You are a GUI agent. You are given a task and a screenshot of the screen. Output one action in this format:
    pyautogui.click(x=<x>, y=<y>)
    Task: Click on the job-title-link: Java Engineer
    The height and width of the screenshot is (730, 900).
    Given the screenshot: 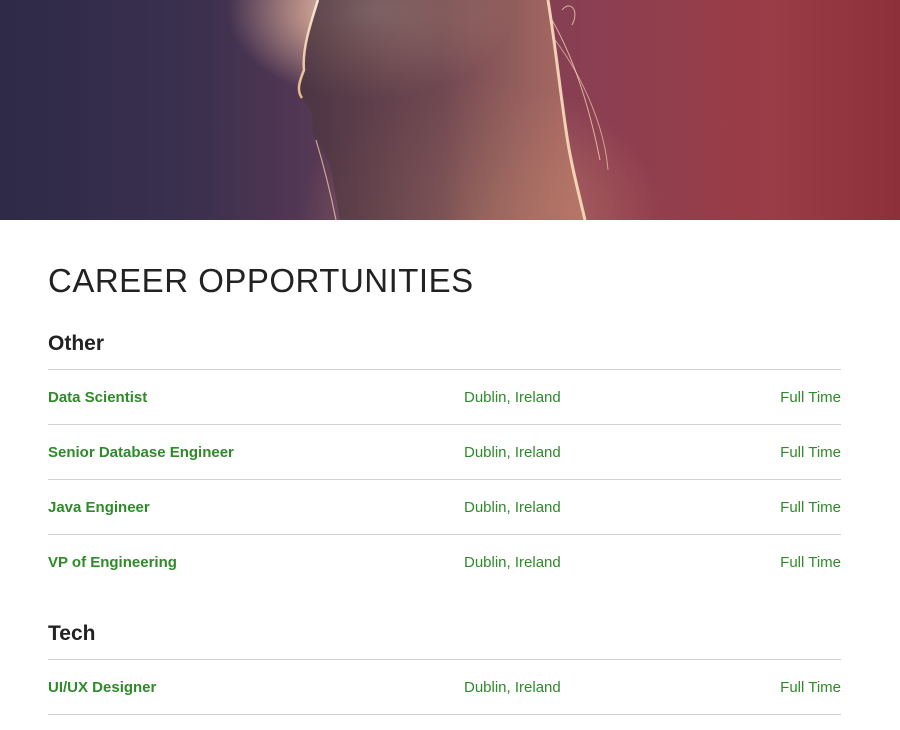 What is the action you would take?
    pyautogui.click(x=256, y=507)
    